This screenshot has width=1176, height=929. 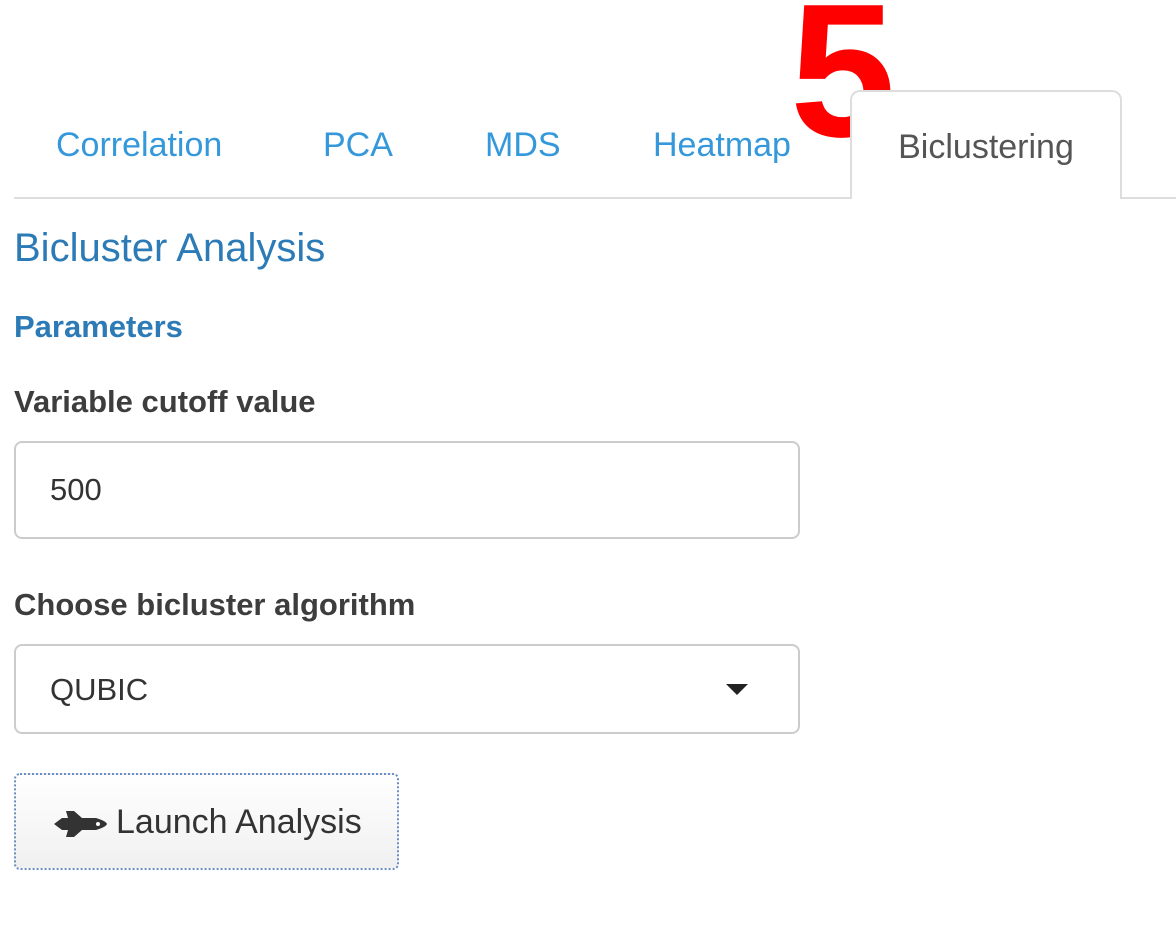 I want to click on space-shuttle-icon, so click(x=80, y=824).